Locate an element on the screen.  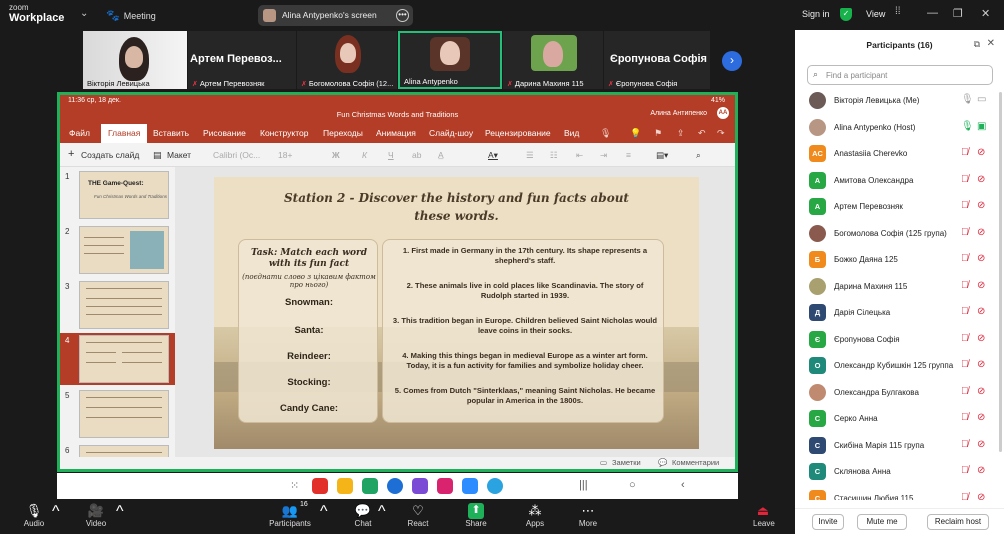
video-tile-active: Alina Antypenko is located at coordinates (450, 60).